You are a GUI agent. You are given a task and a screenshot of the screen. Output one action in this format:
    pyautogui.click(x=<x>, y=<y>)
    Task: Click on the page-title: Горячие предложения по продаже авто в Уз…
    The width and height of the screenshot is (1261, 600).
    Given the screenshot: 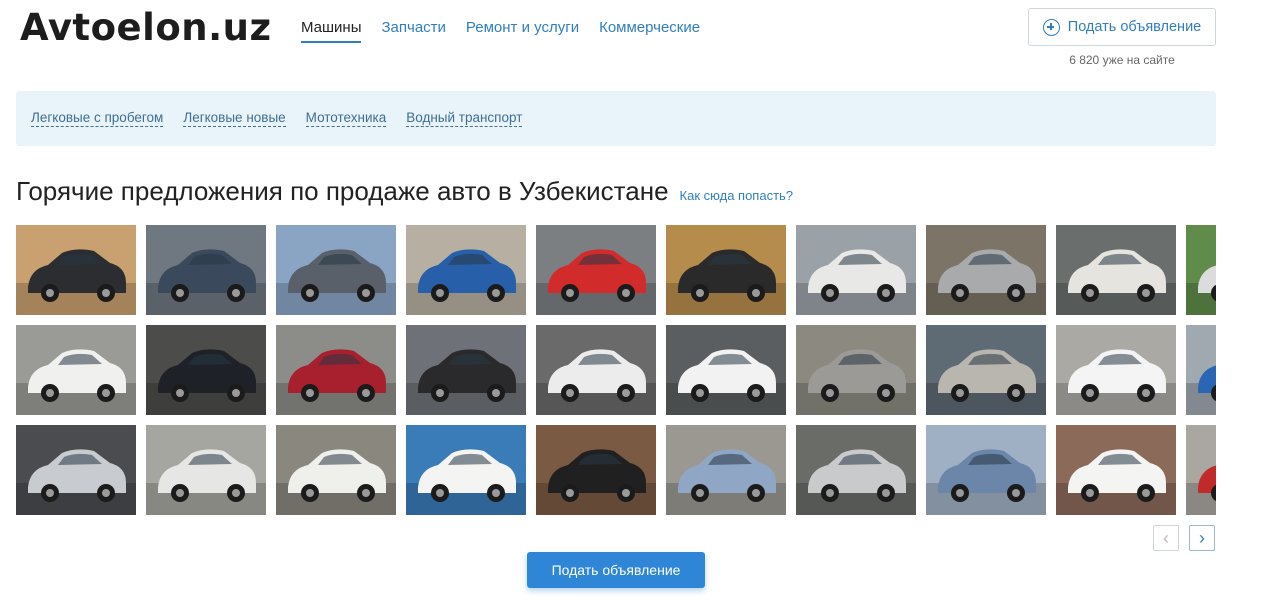 What is the action you would take?
    pyautogui.click(x=342, y=191)
    